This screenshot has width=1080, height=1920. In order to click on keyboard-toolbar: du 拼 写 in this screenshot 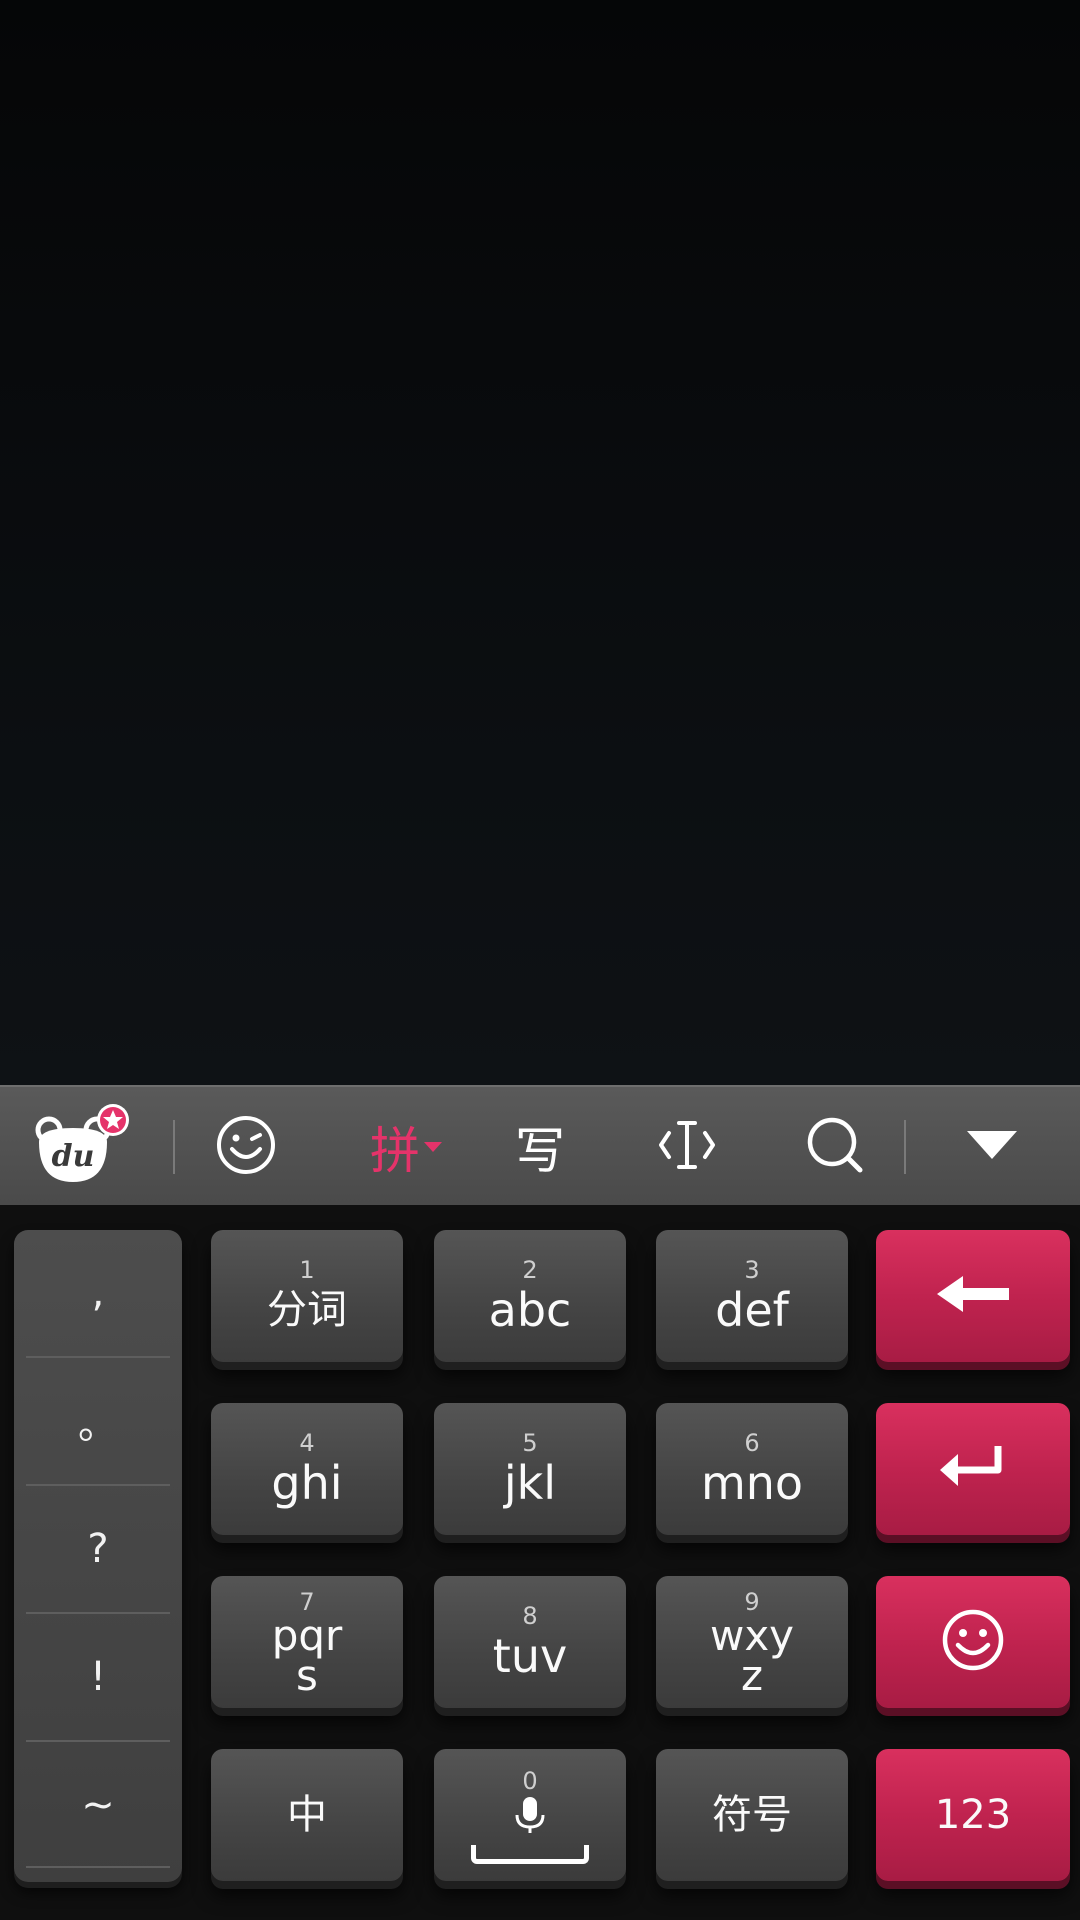, I will do `click(540, 1145)`.